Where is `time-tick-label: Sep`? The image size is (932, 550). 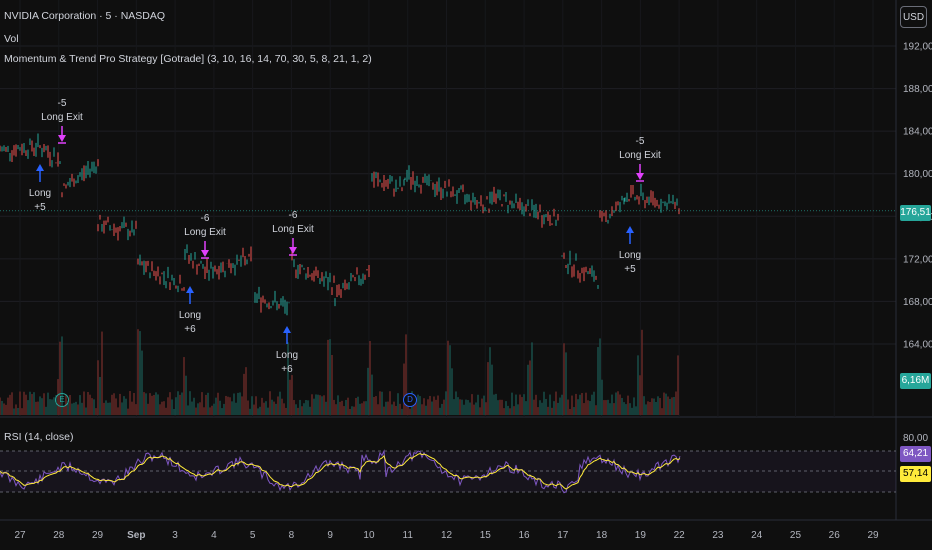 time-tick-label: Sep is located at coordinates (136, 535).